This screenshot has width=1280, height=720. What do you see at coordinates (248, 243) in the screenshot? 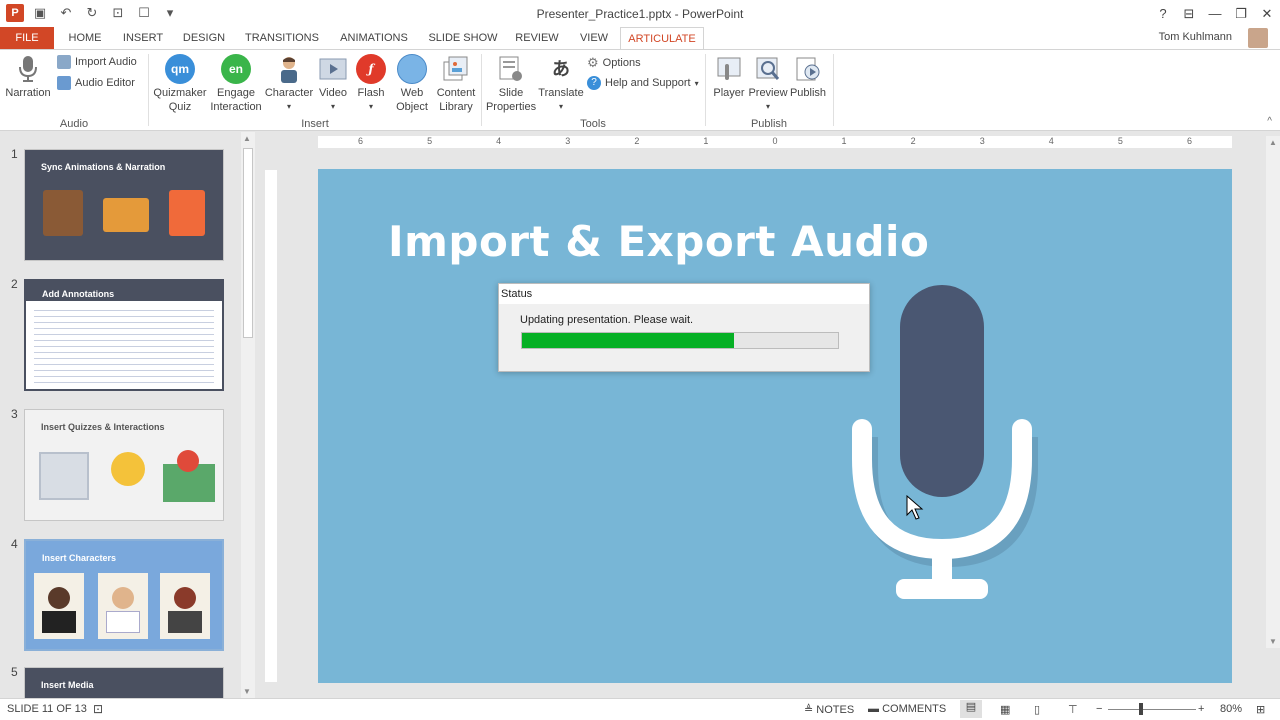
I see `scrollbar-thumb` at bounding box center [248, 243].